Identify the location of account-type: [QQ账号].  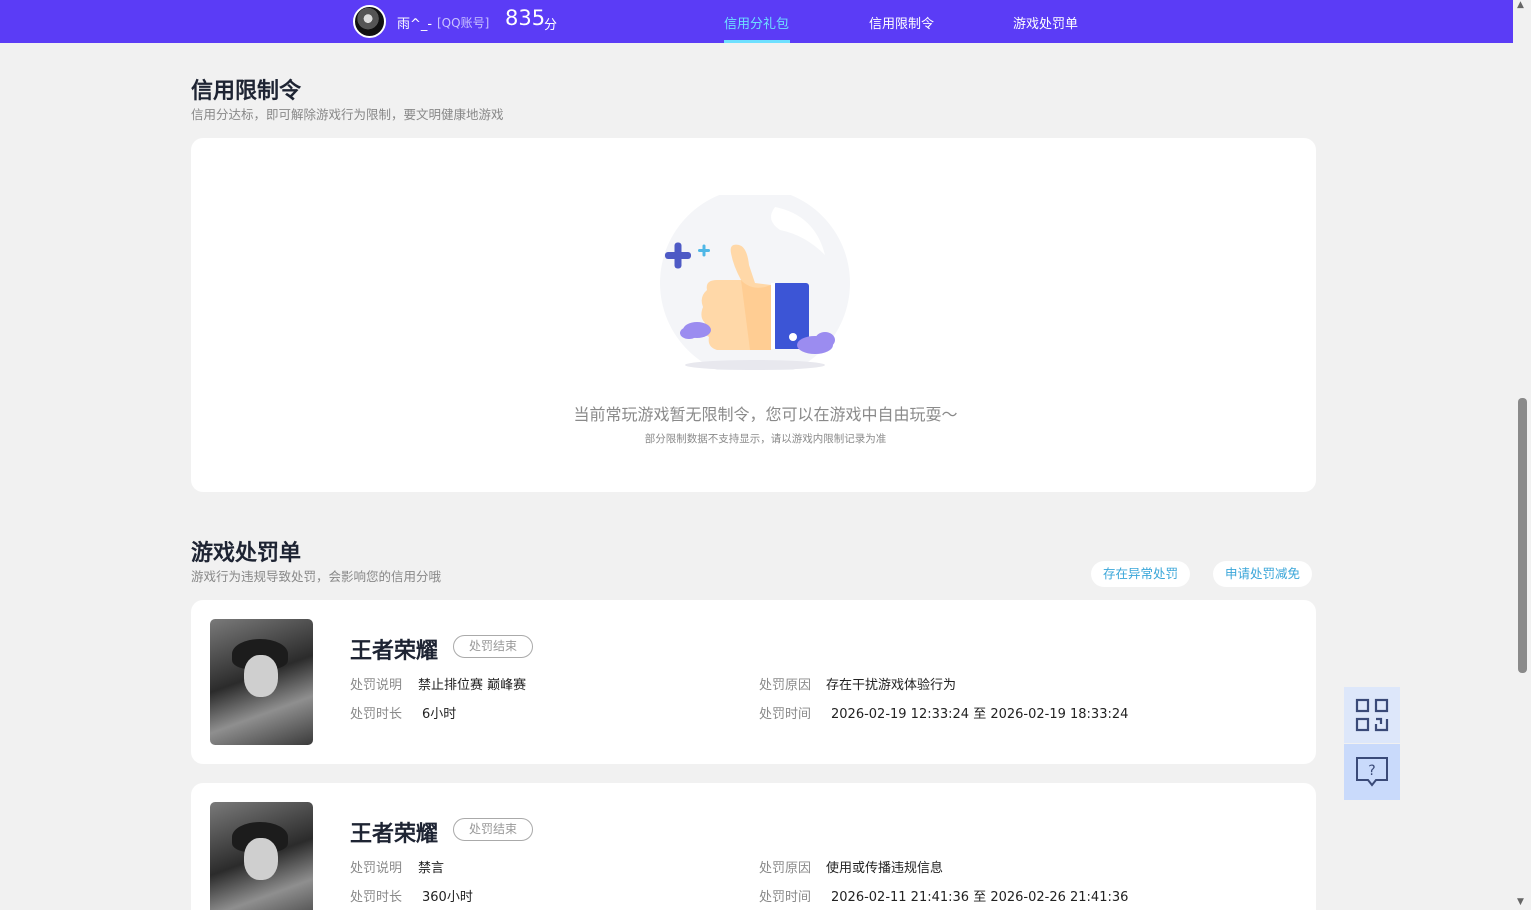
(463, 23).